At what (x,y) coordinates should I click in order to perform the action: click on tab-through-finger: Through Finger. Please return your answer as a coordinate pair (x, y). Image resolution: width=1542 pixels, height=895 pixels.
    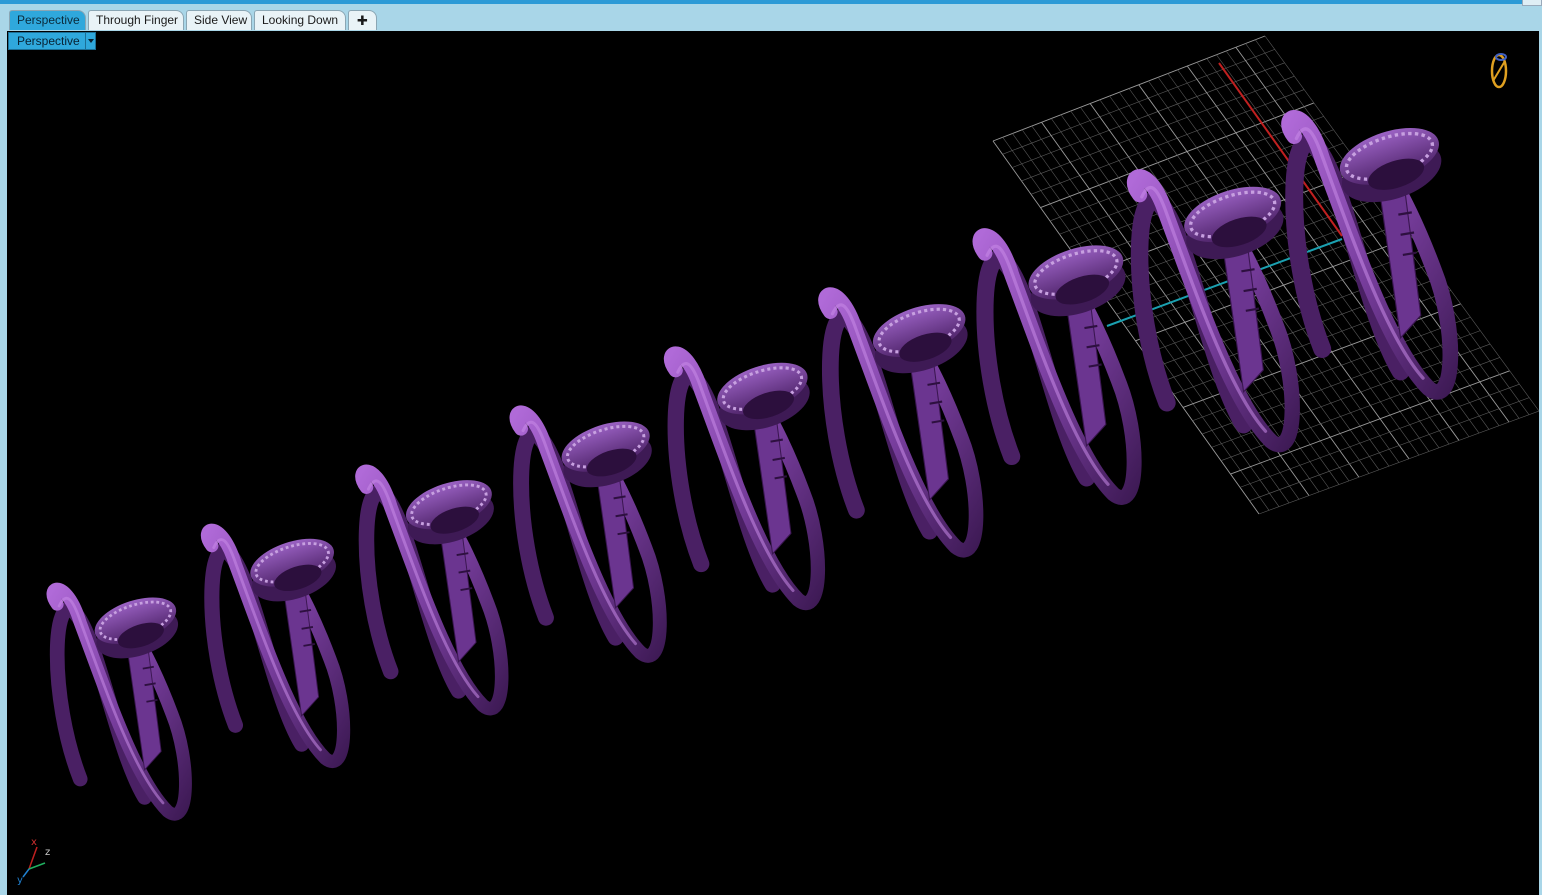
    Looking at the image, I should click on (136, 20).